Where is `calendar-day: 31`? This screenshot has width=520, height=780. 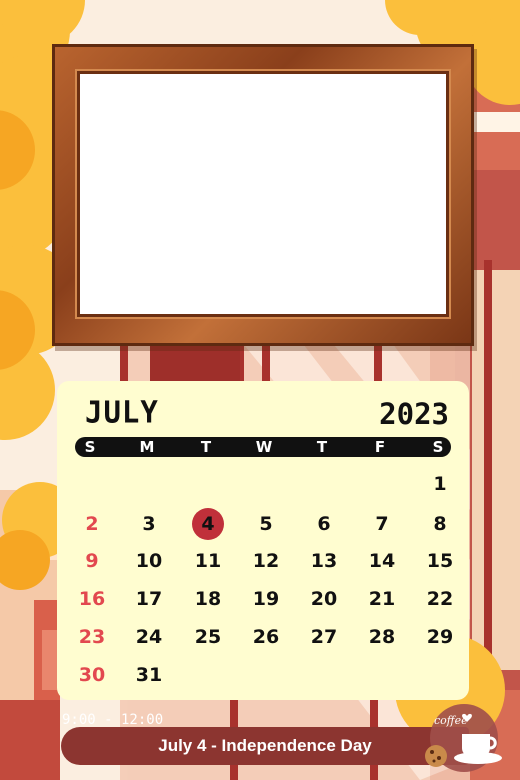 calendar-day: 31 is located at coordinates (149, 675).